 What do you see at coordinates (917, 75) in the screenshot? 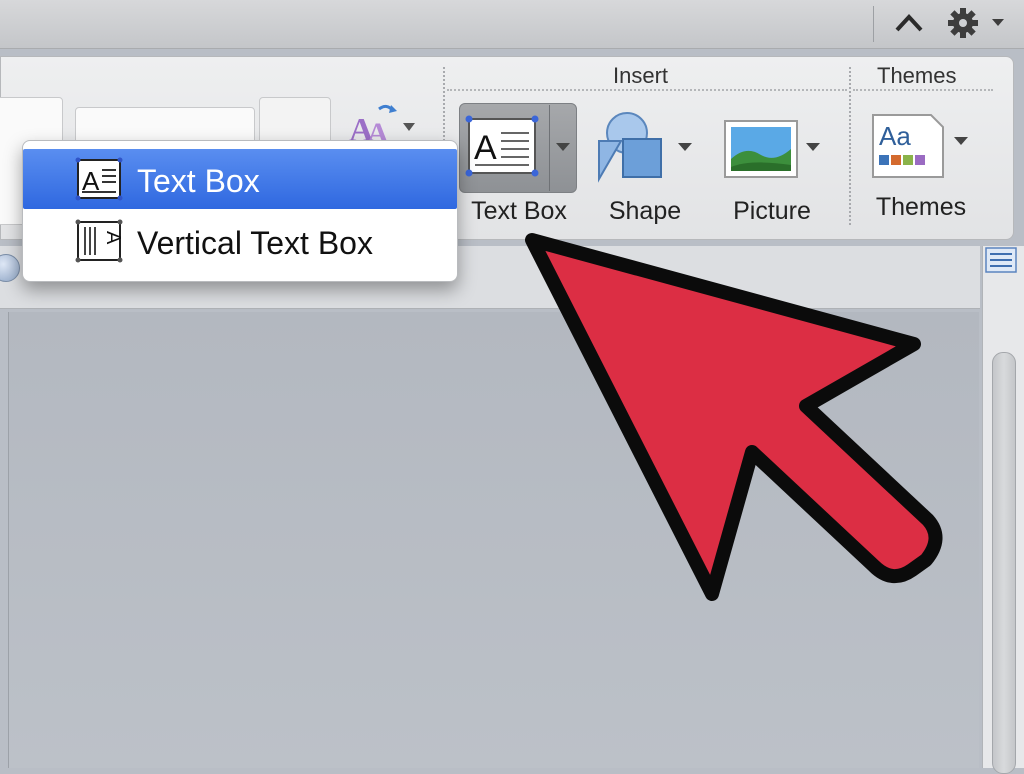
I see `themes-group-title: Themes` at bounding box center [917, 75].